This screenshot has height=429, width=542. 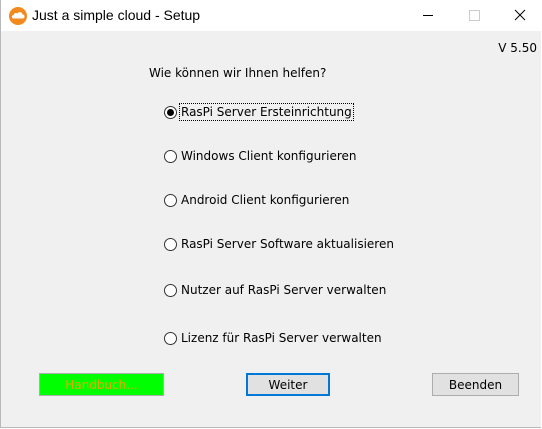 I want to click on radio-option-label: Nutzer auf RasPi Server verwalten, so click(x=283, y=290).